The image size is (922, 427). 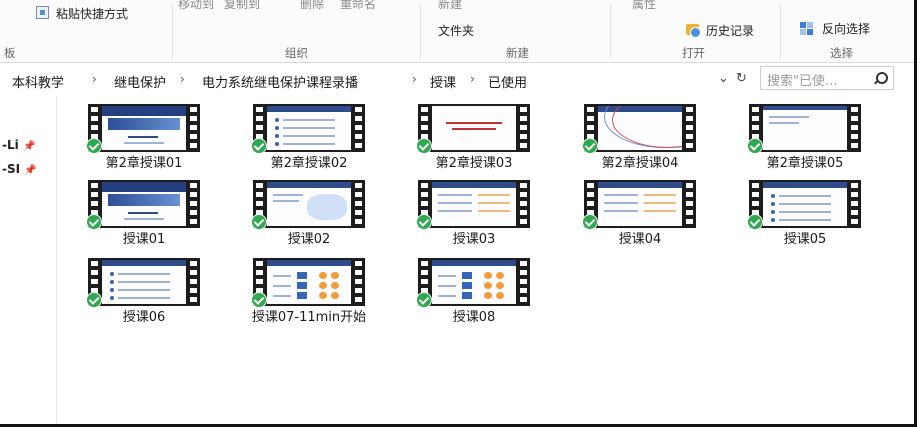 What do you see at coordinates (144, 317) in the screenshot?
I see `file-name: 授课06` at bounding box center [144, 317].